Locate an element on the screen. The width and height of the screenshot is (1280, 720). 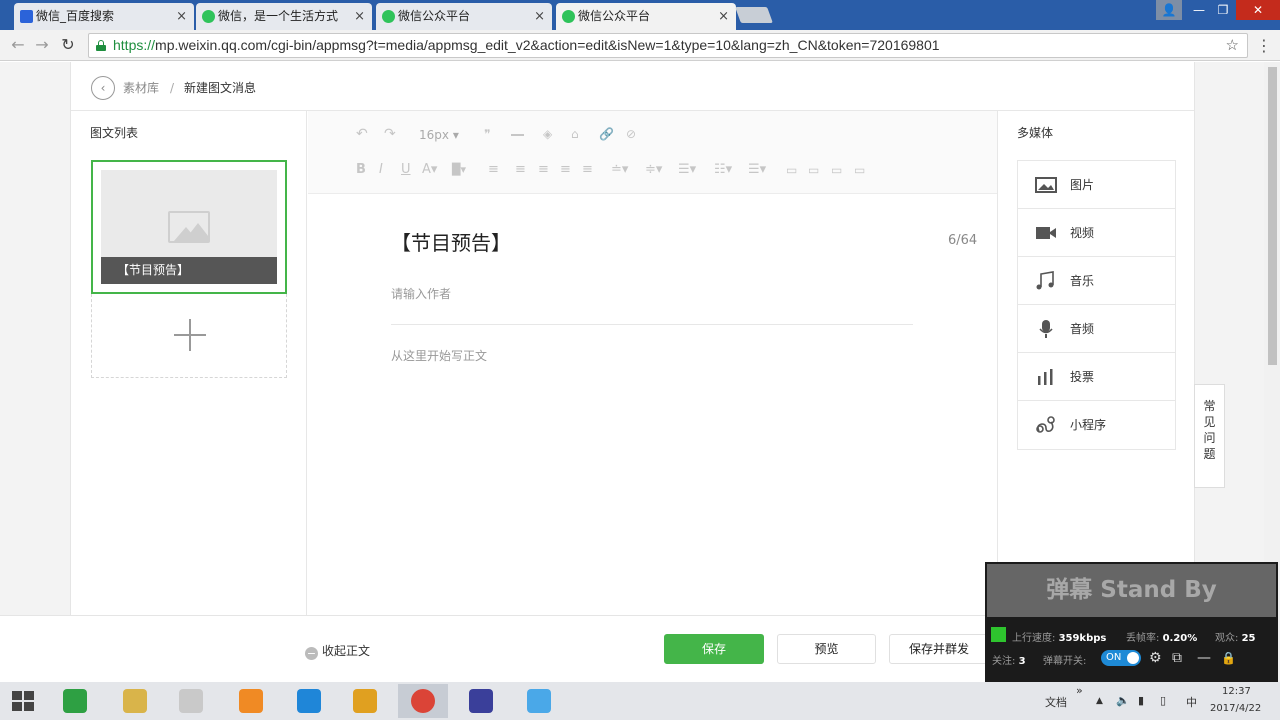
network-icon: ▮ is located at coordinates (1141, 700).